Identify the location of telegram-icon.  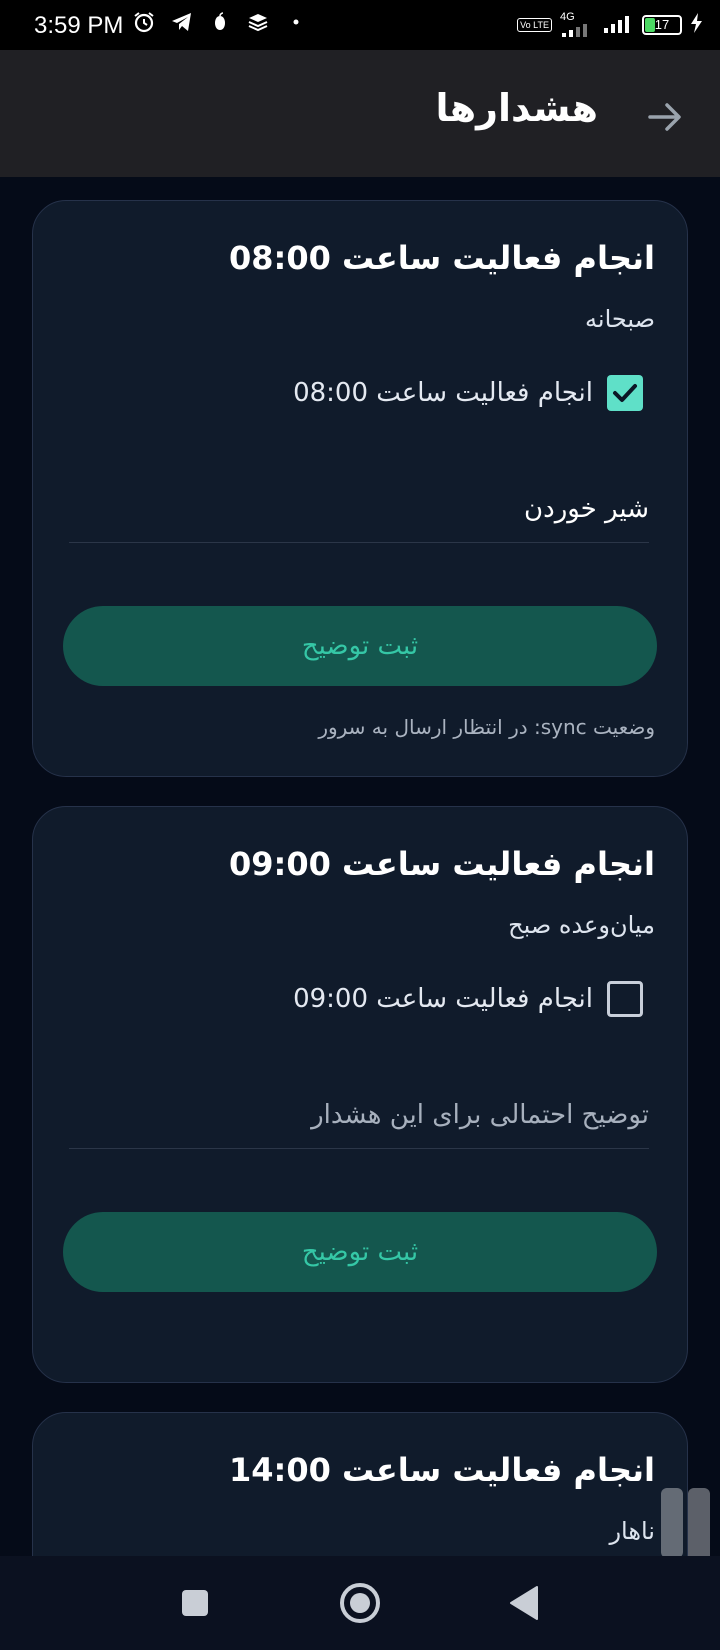
(182, 22).